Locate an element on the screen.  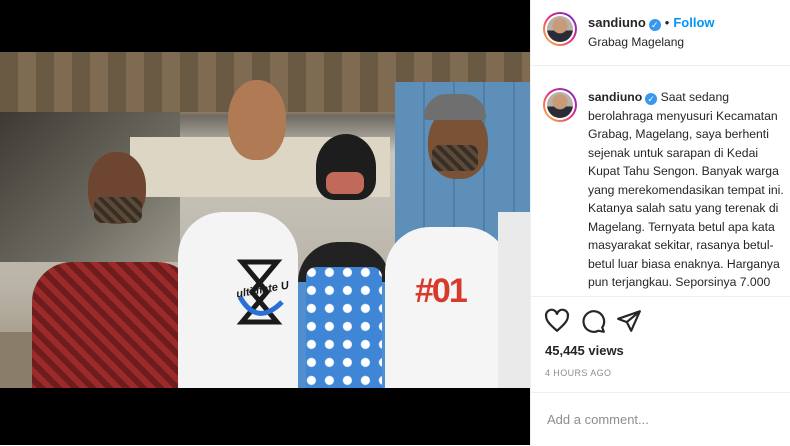
comment-icon is located at coordinates (593, 321).